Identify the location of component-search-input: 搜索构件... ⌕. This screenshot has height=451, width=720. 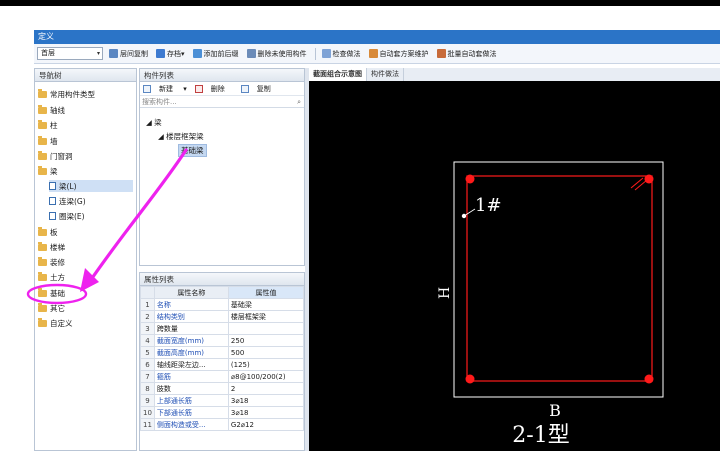
(222, 102).